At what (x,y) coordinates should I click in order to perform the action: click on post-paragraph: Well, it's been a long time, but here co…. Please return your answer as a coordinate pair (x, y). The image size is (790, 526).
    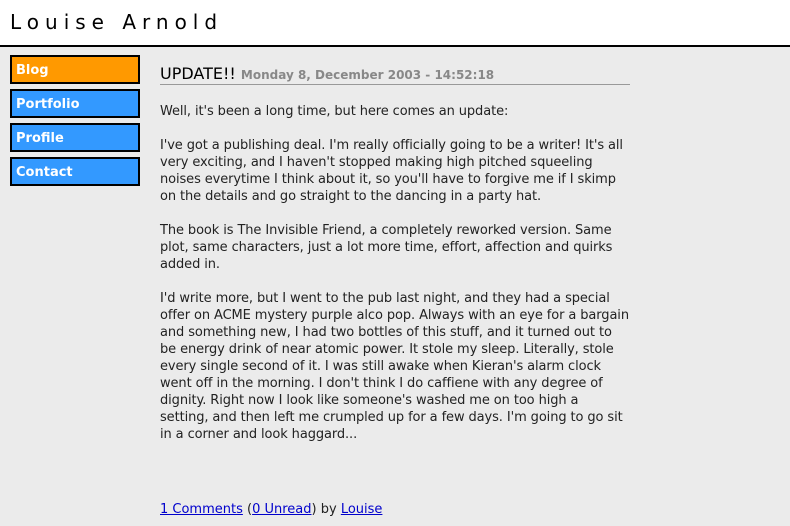
    Looking at the image, I should click on (334, 111).